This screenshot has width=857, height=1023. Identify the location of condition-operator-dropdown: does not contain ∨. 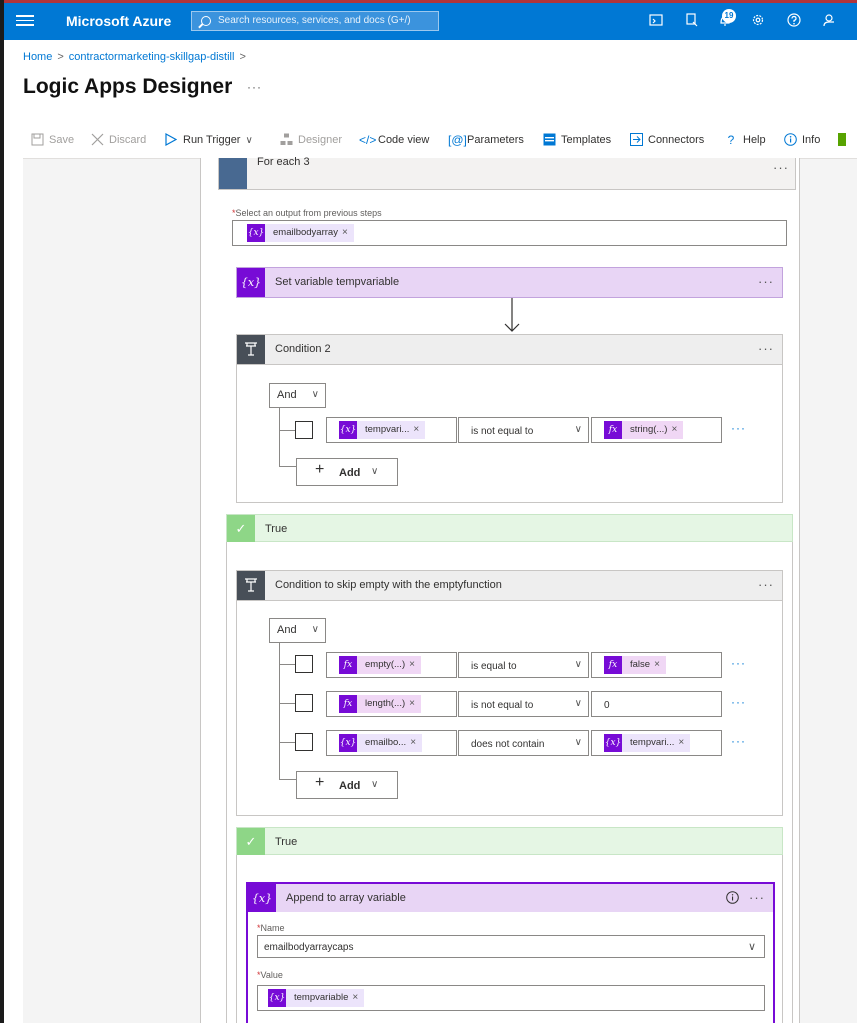
(523, 743).